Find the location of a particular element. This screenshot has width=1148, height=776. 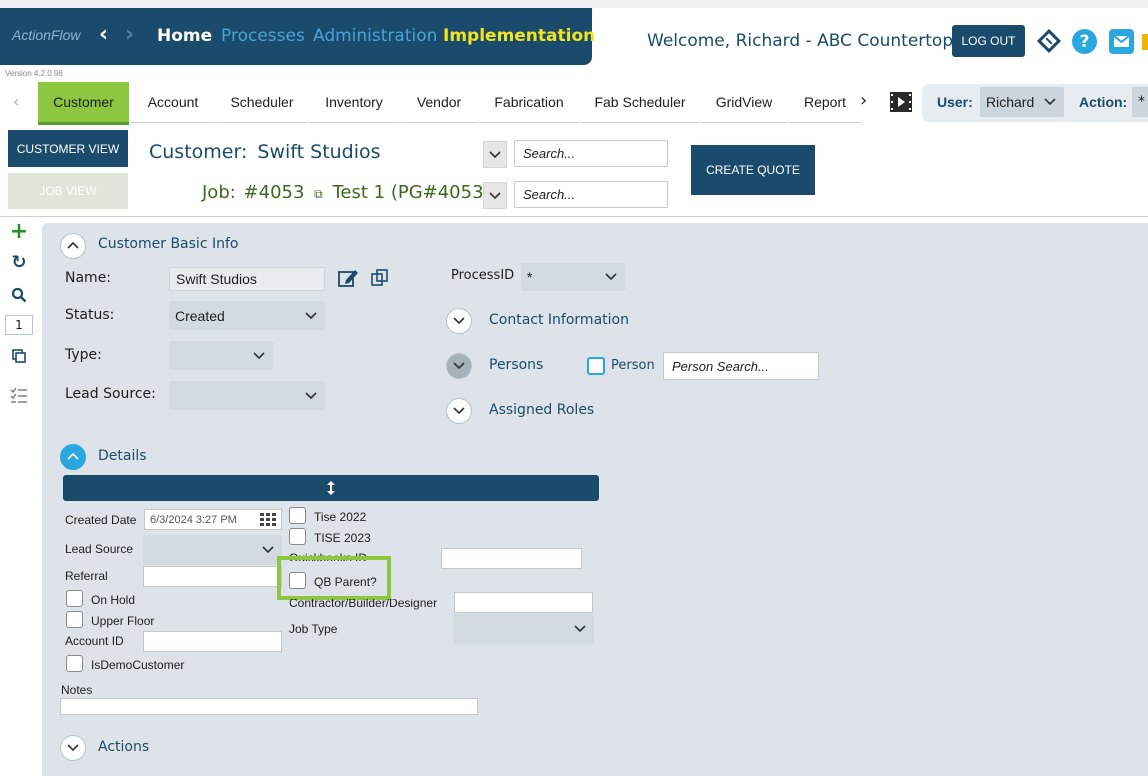

type-select is located at coordinates (221, 355).